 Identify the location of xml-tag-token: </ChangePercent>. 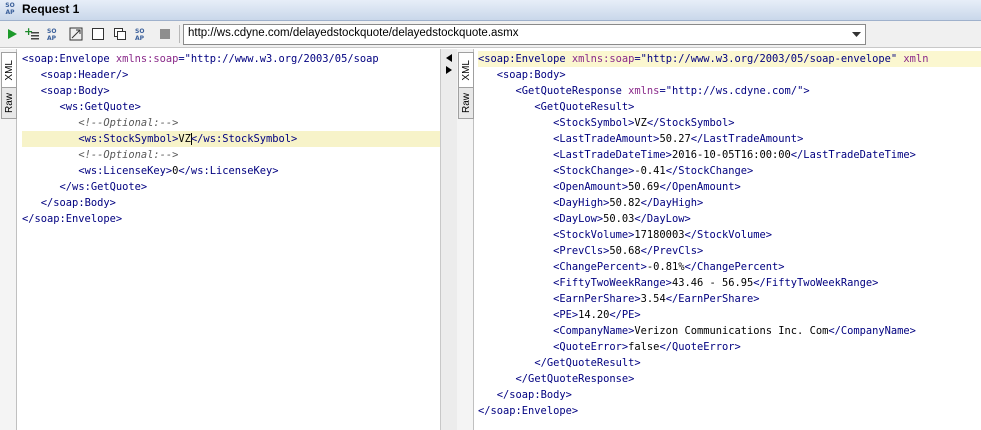
(734, 267).